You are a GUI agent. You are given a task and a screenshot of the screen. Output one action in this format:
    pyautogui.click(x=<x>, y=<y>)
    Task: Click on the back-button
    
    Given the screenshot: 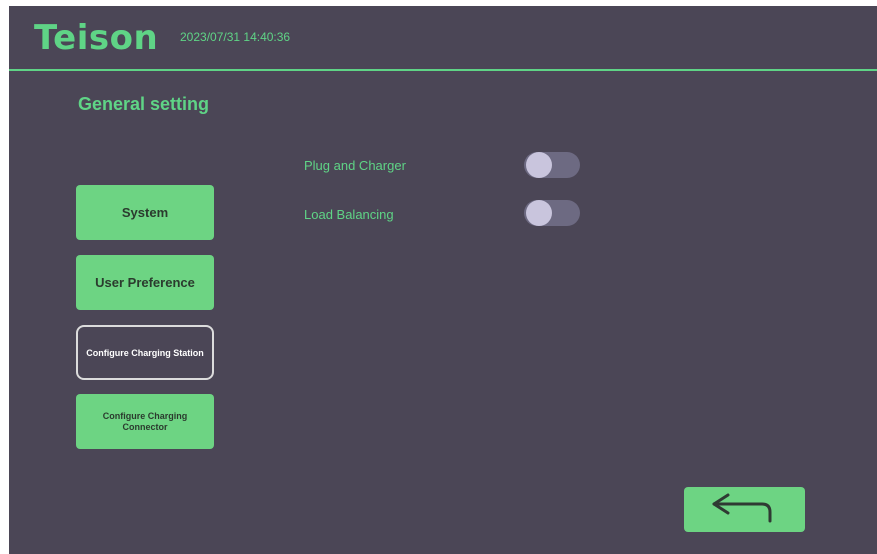 What is the action you would take?
    pyautogui.click(x=744, y=509)
    